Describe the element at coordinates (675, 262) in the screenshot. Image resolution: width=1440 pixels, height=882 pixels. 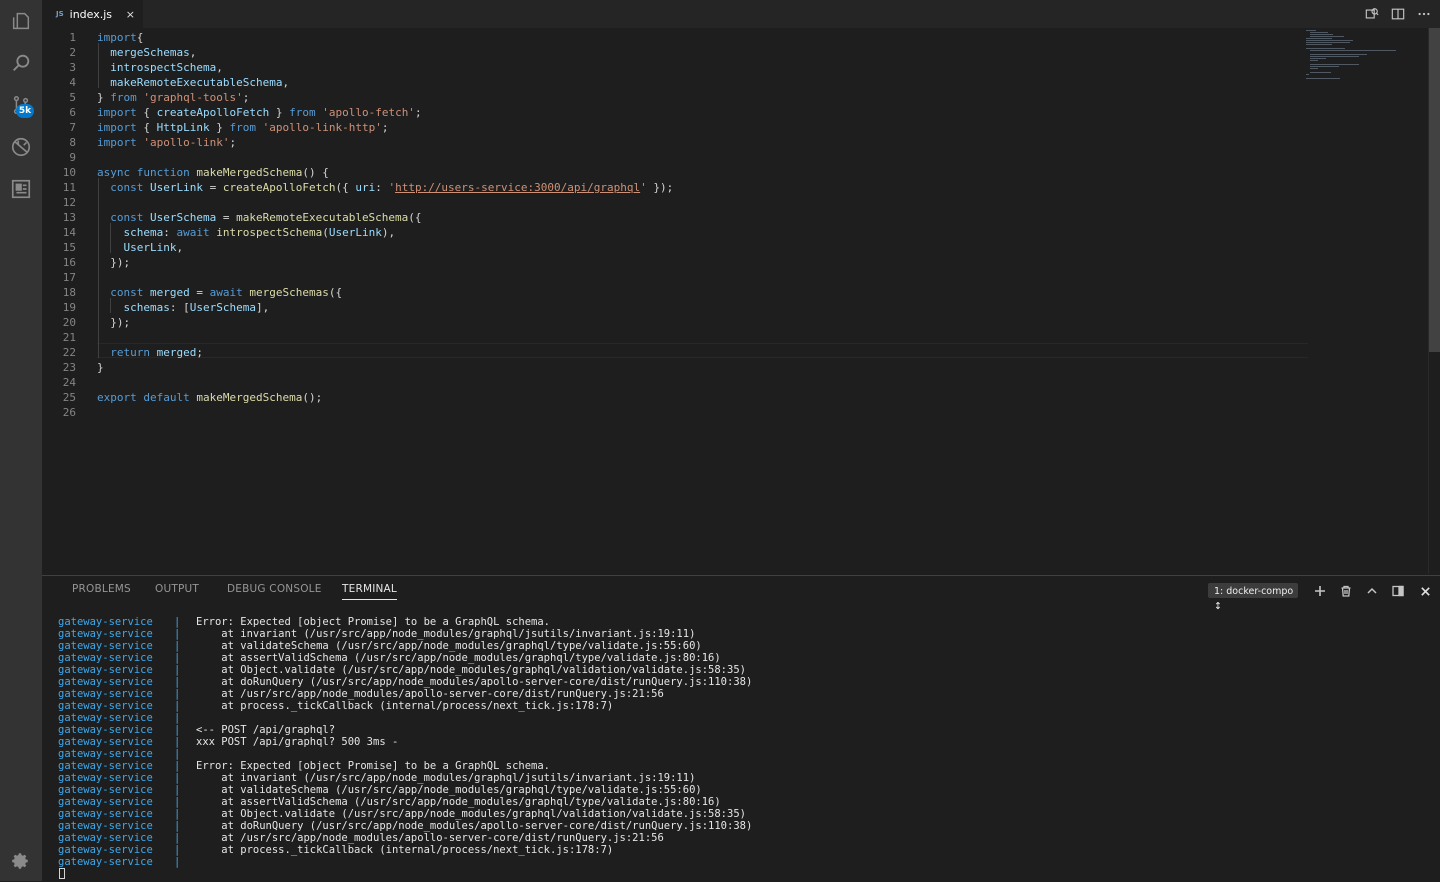
I see `code-line: 16 });` at that location.